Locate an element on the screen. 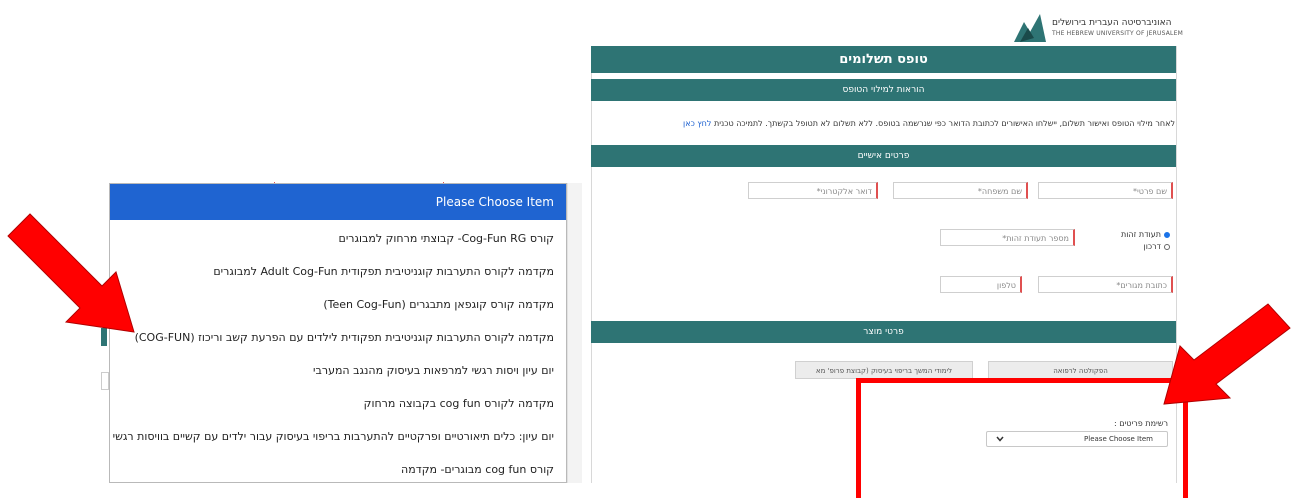  faculty-medicine-button: הפקולטה לרפואה is located at coordinates (1080, 370).